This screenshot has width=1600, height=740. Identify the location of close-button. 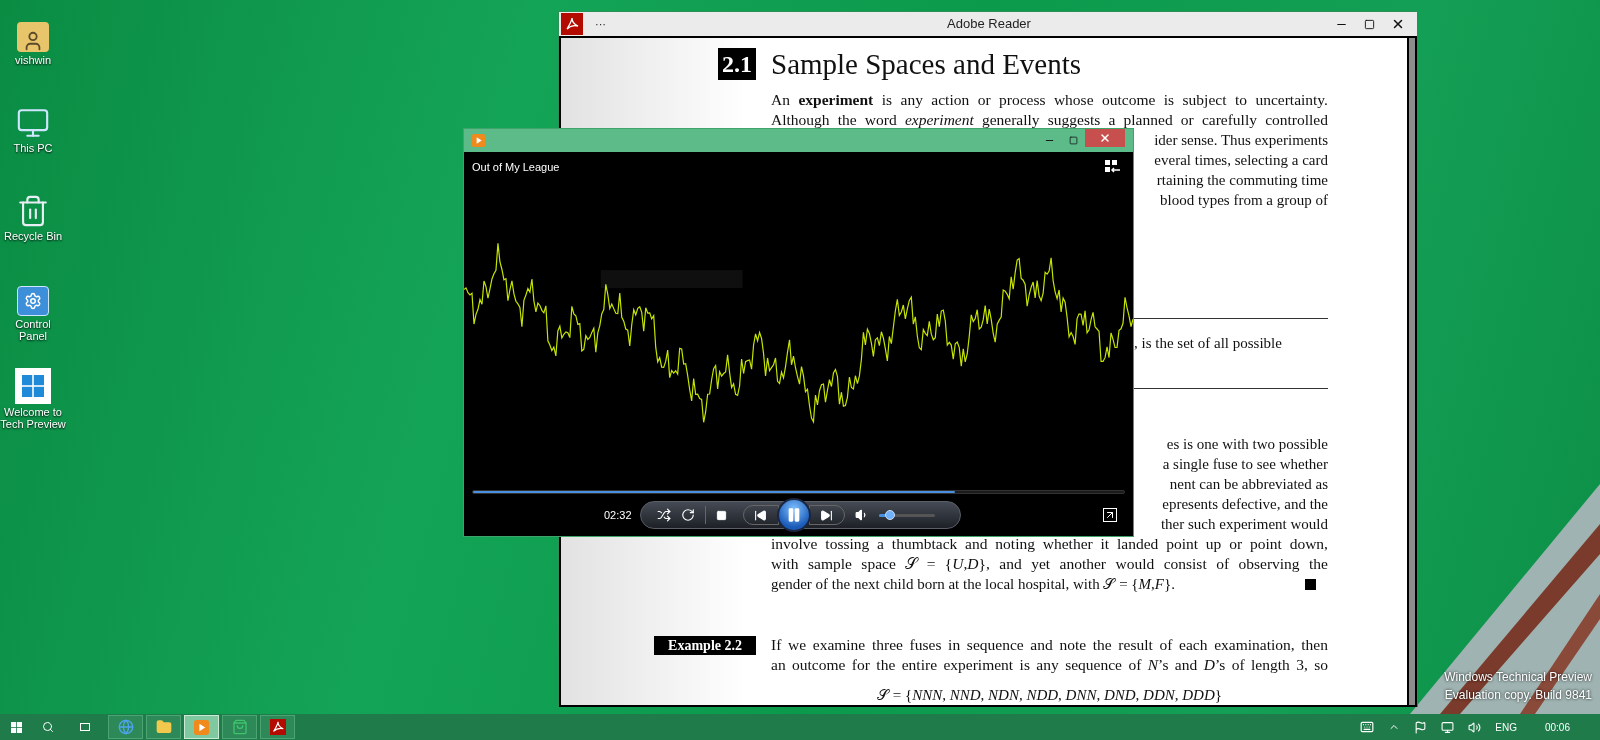
(1105, 138).